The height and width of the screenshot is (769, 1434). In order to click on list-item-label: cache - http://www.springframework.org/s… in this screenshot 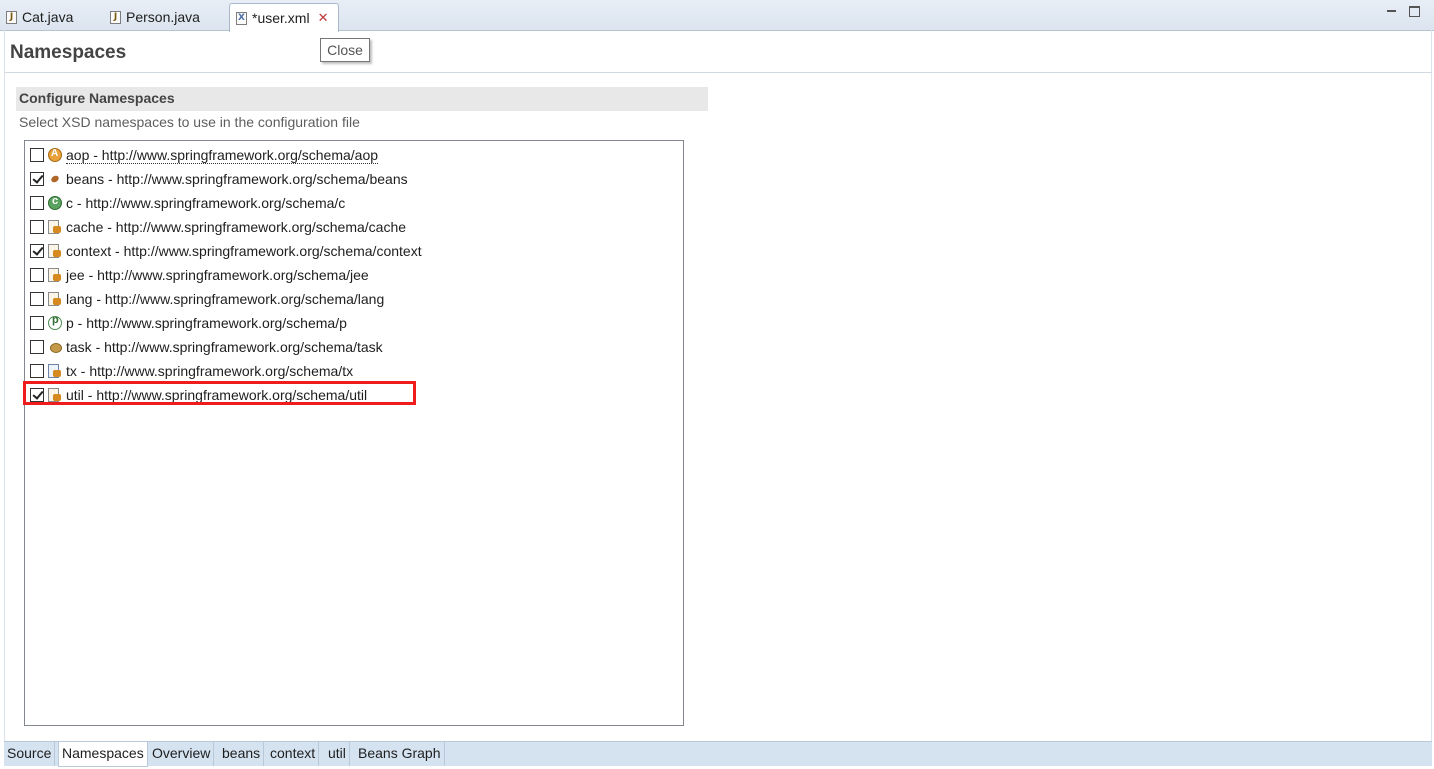, I will do `click(236, 227)`.